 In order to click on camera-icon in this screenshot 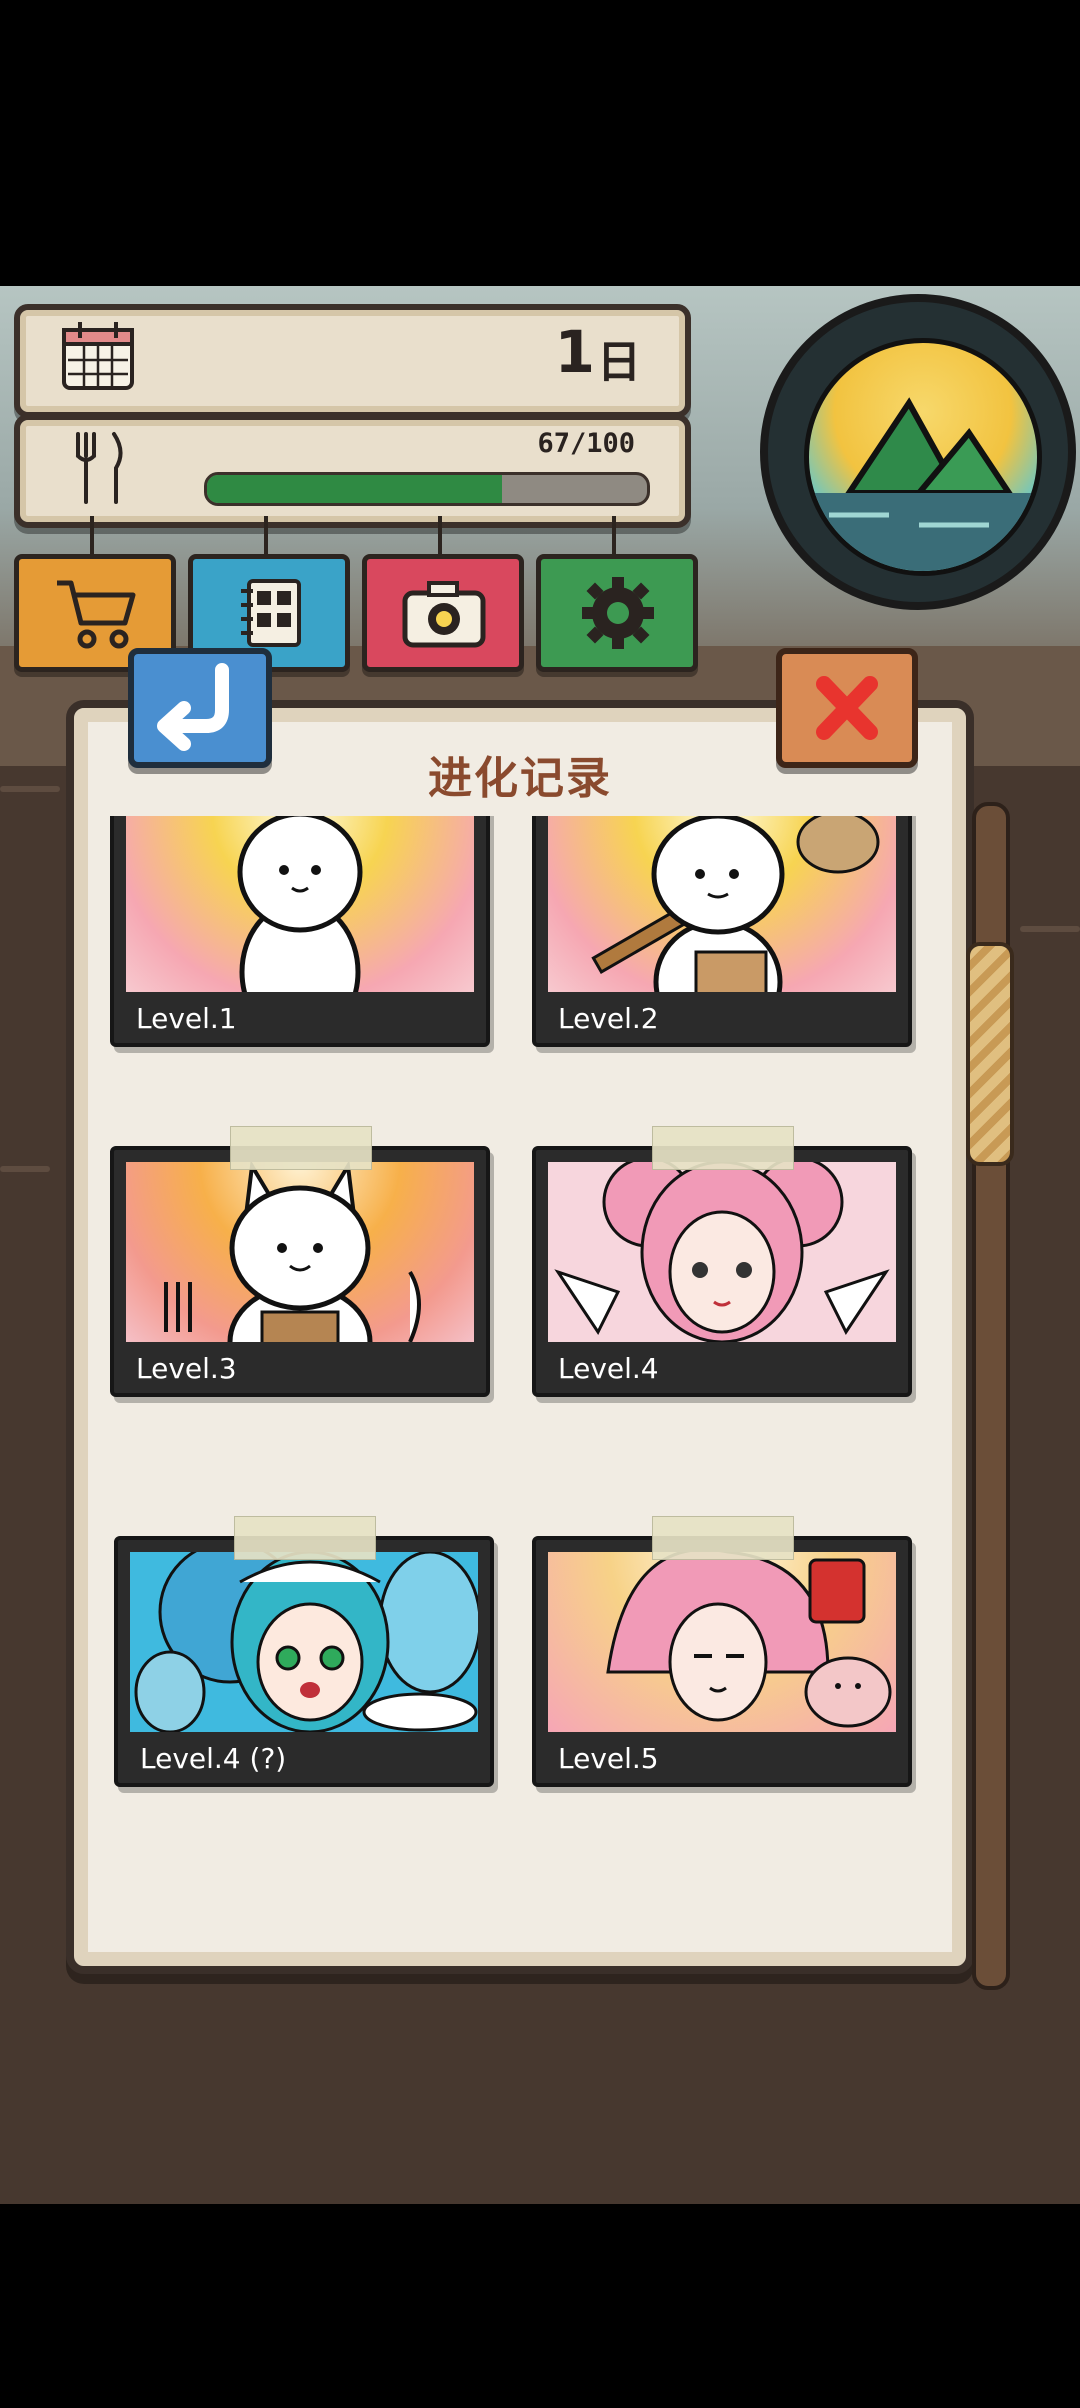, I will do `click(444, 614)`.